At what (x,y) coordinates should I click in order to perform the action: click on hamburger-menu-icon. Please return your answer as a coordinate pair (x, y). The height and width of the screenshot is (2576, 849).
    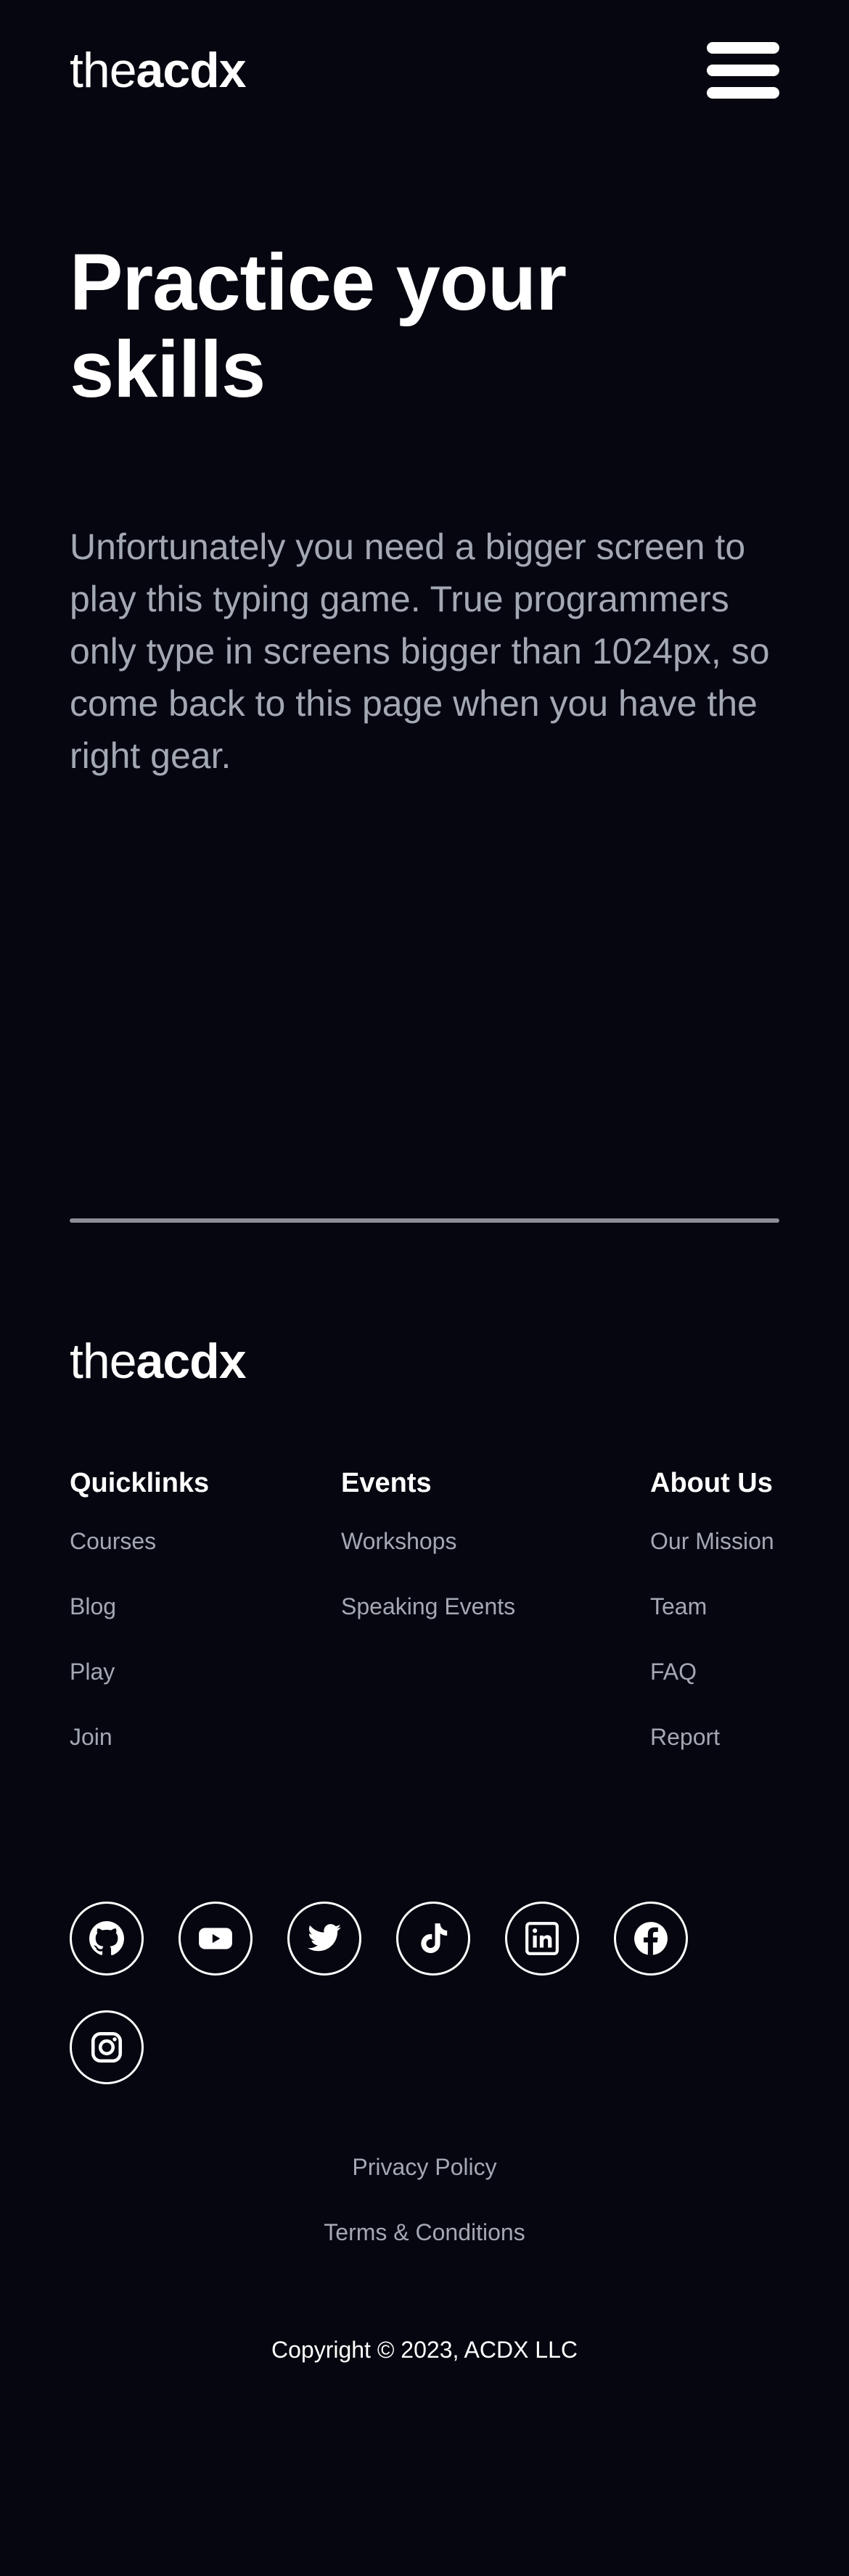
    Looking at the image, I should click on (743, 70).